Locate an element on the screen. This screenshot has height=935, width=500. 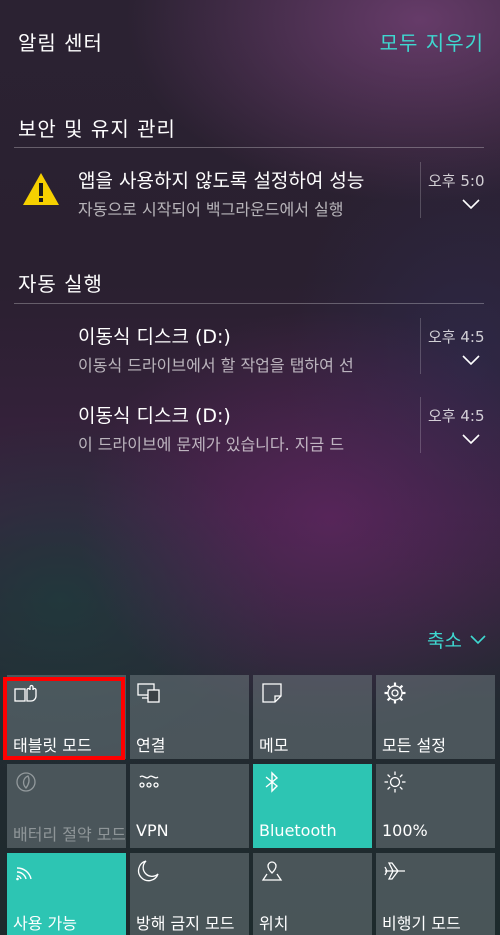
tile-label: 메모 is located at coordinates (274, 745).